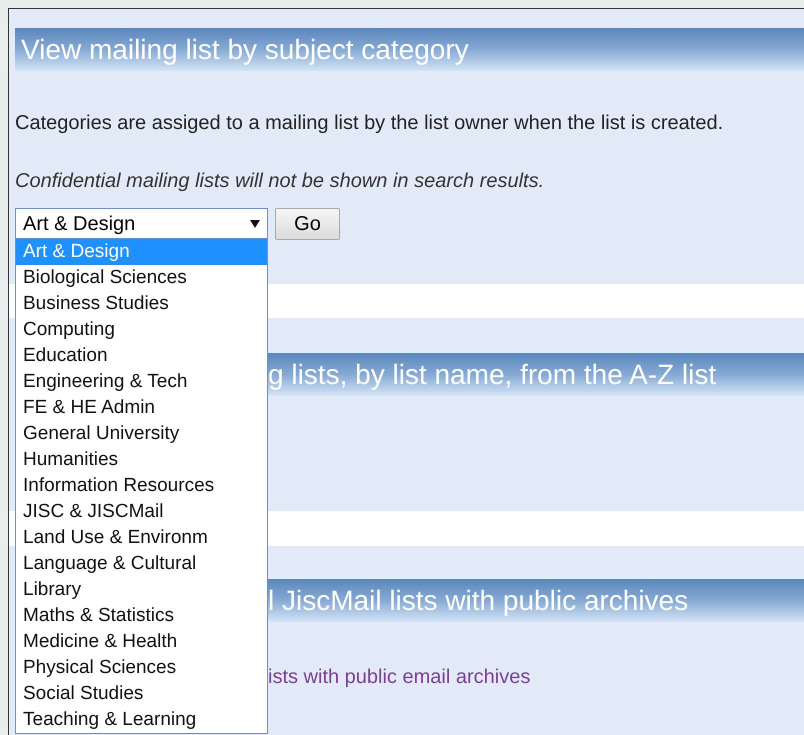  Describe the element at coordinates (141, 408) in the screenshot. I see `dropdown-option: FE & HE Admin` at that location.